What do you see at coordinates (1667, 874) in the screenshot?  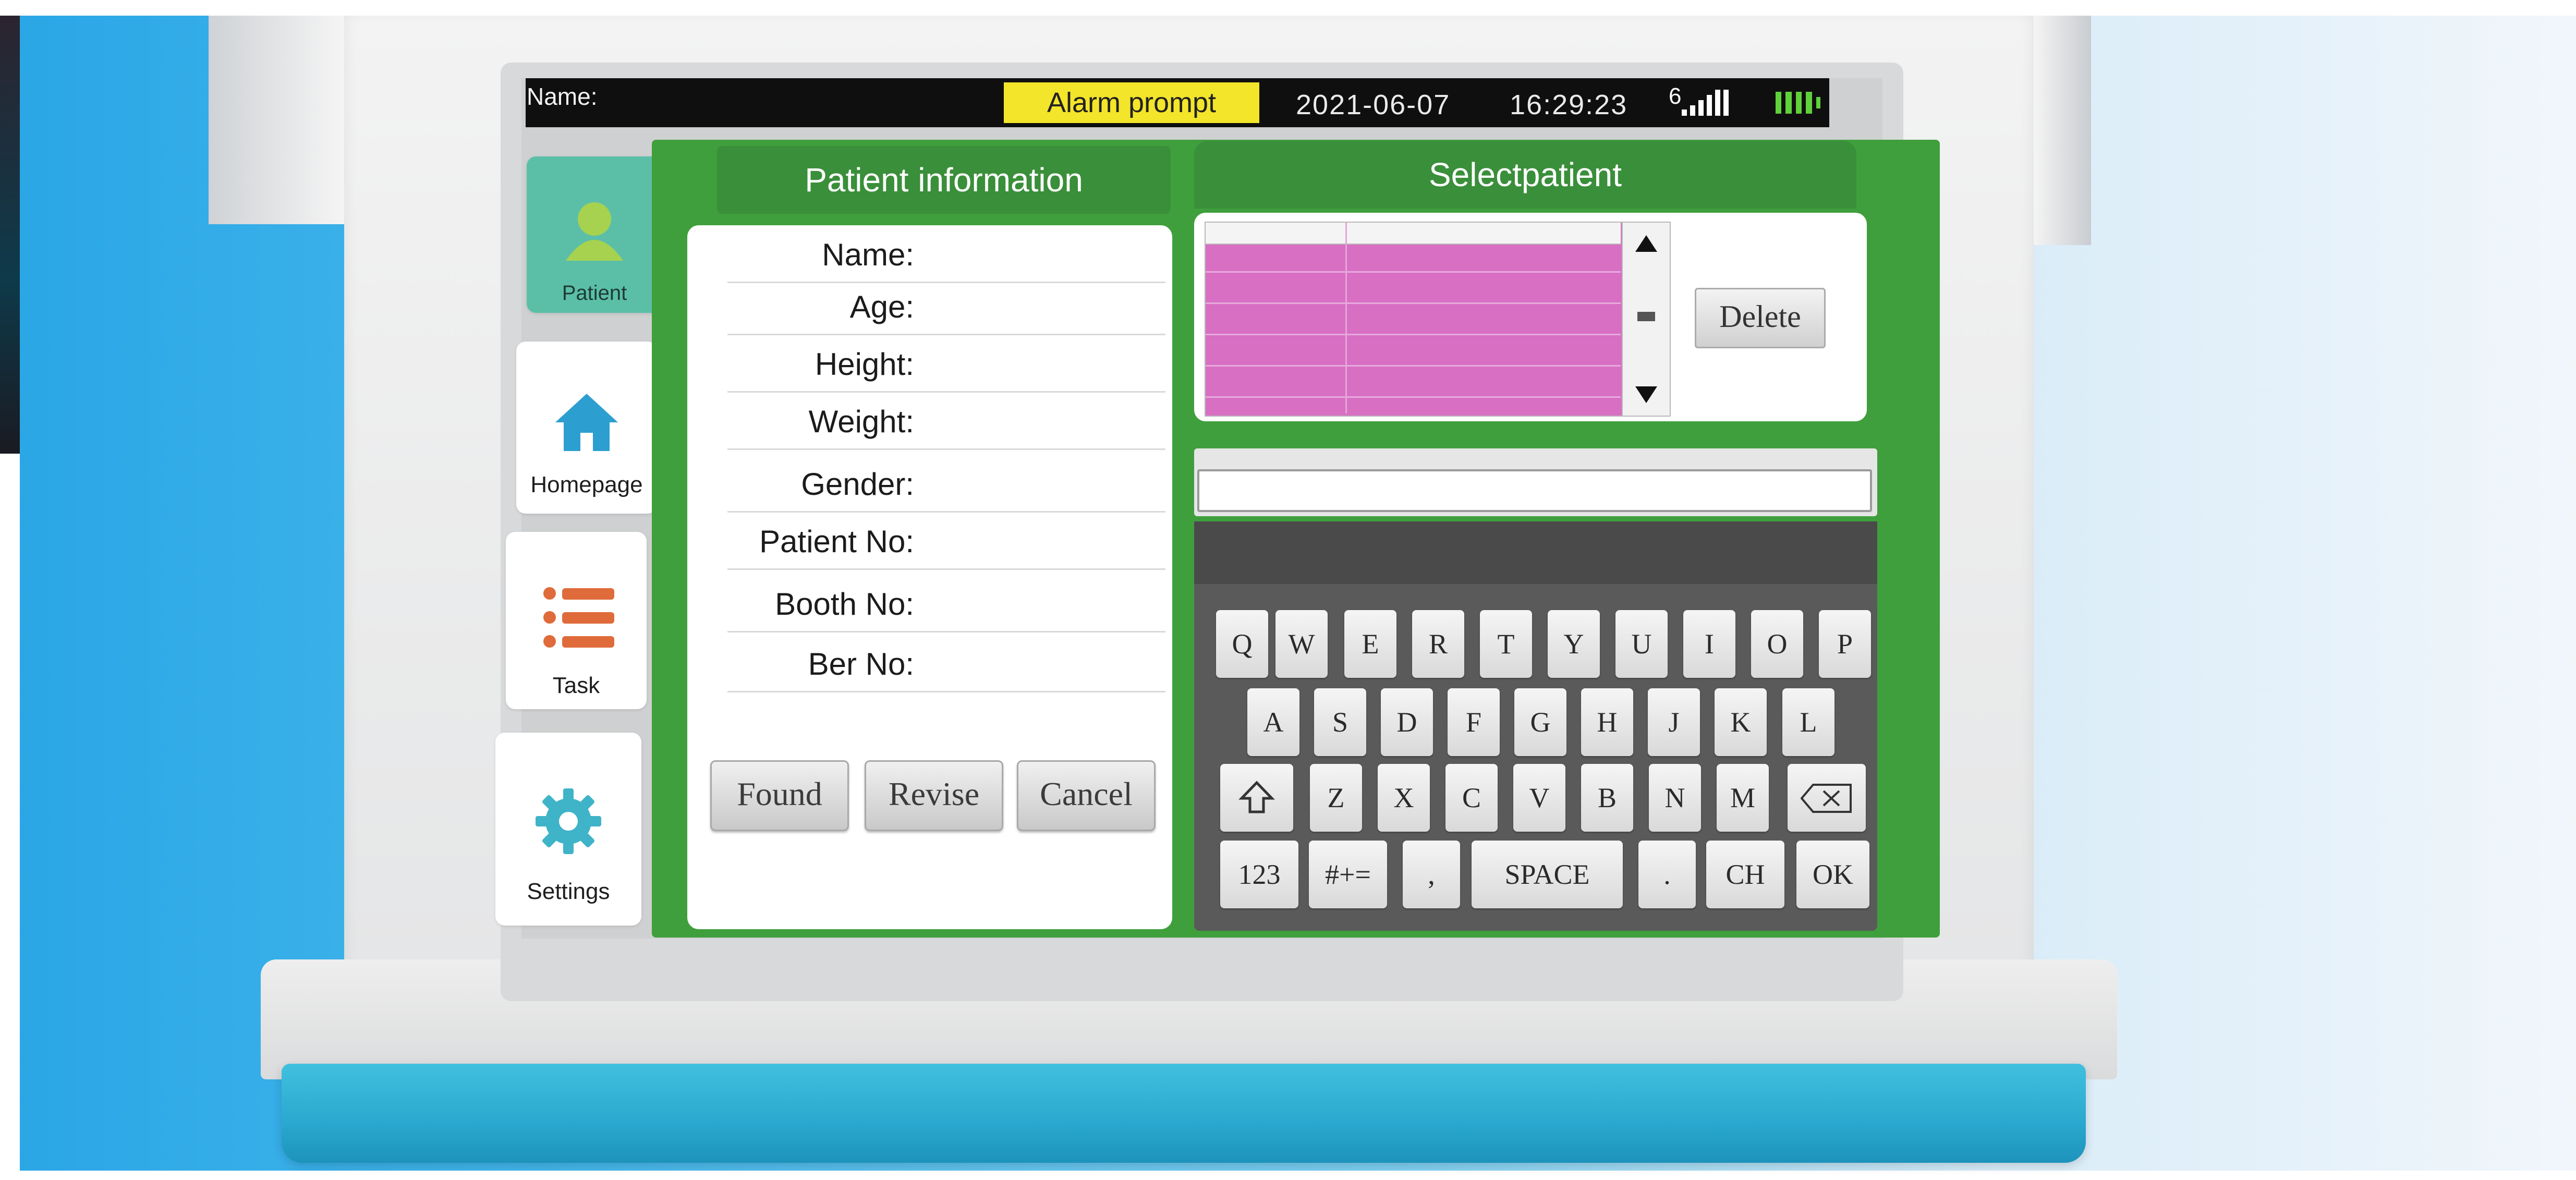 I see `period-key: .` at bounding box center [1667, 874].